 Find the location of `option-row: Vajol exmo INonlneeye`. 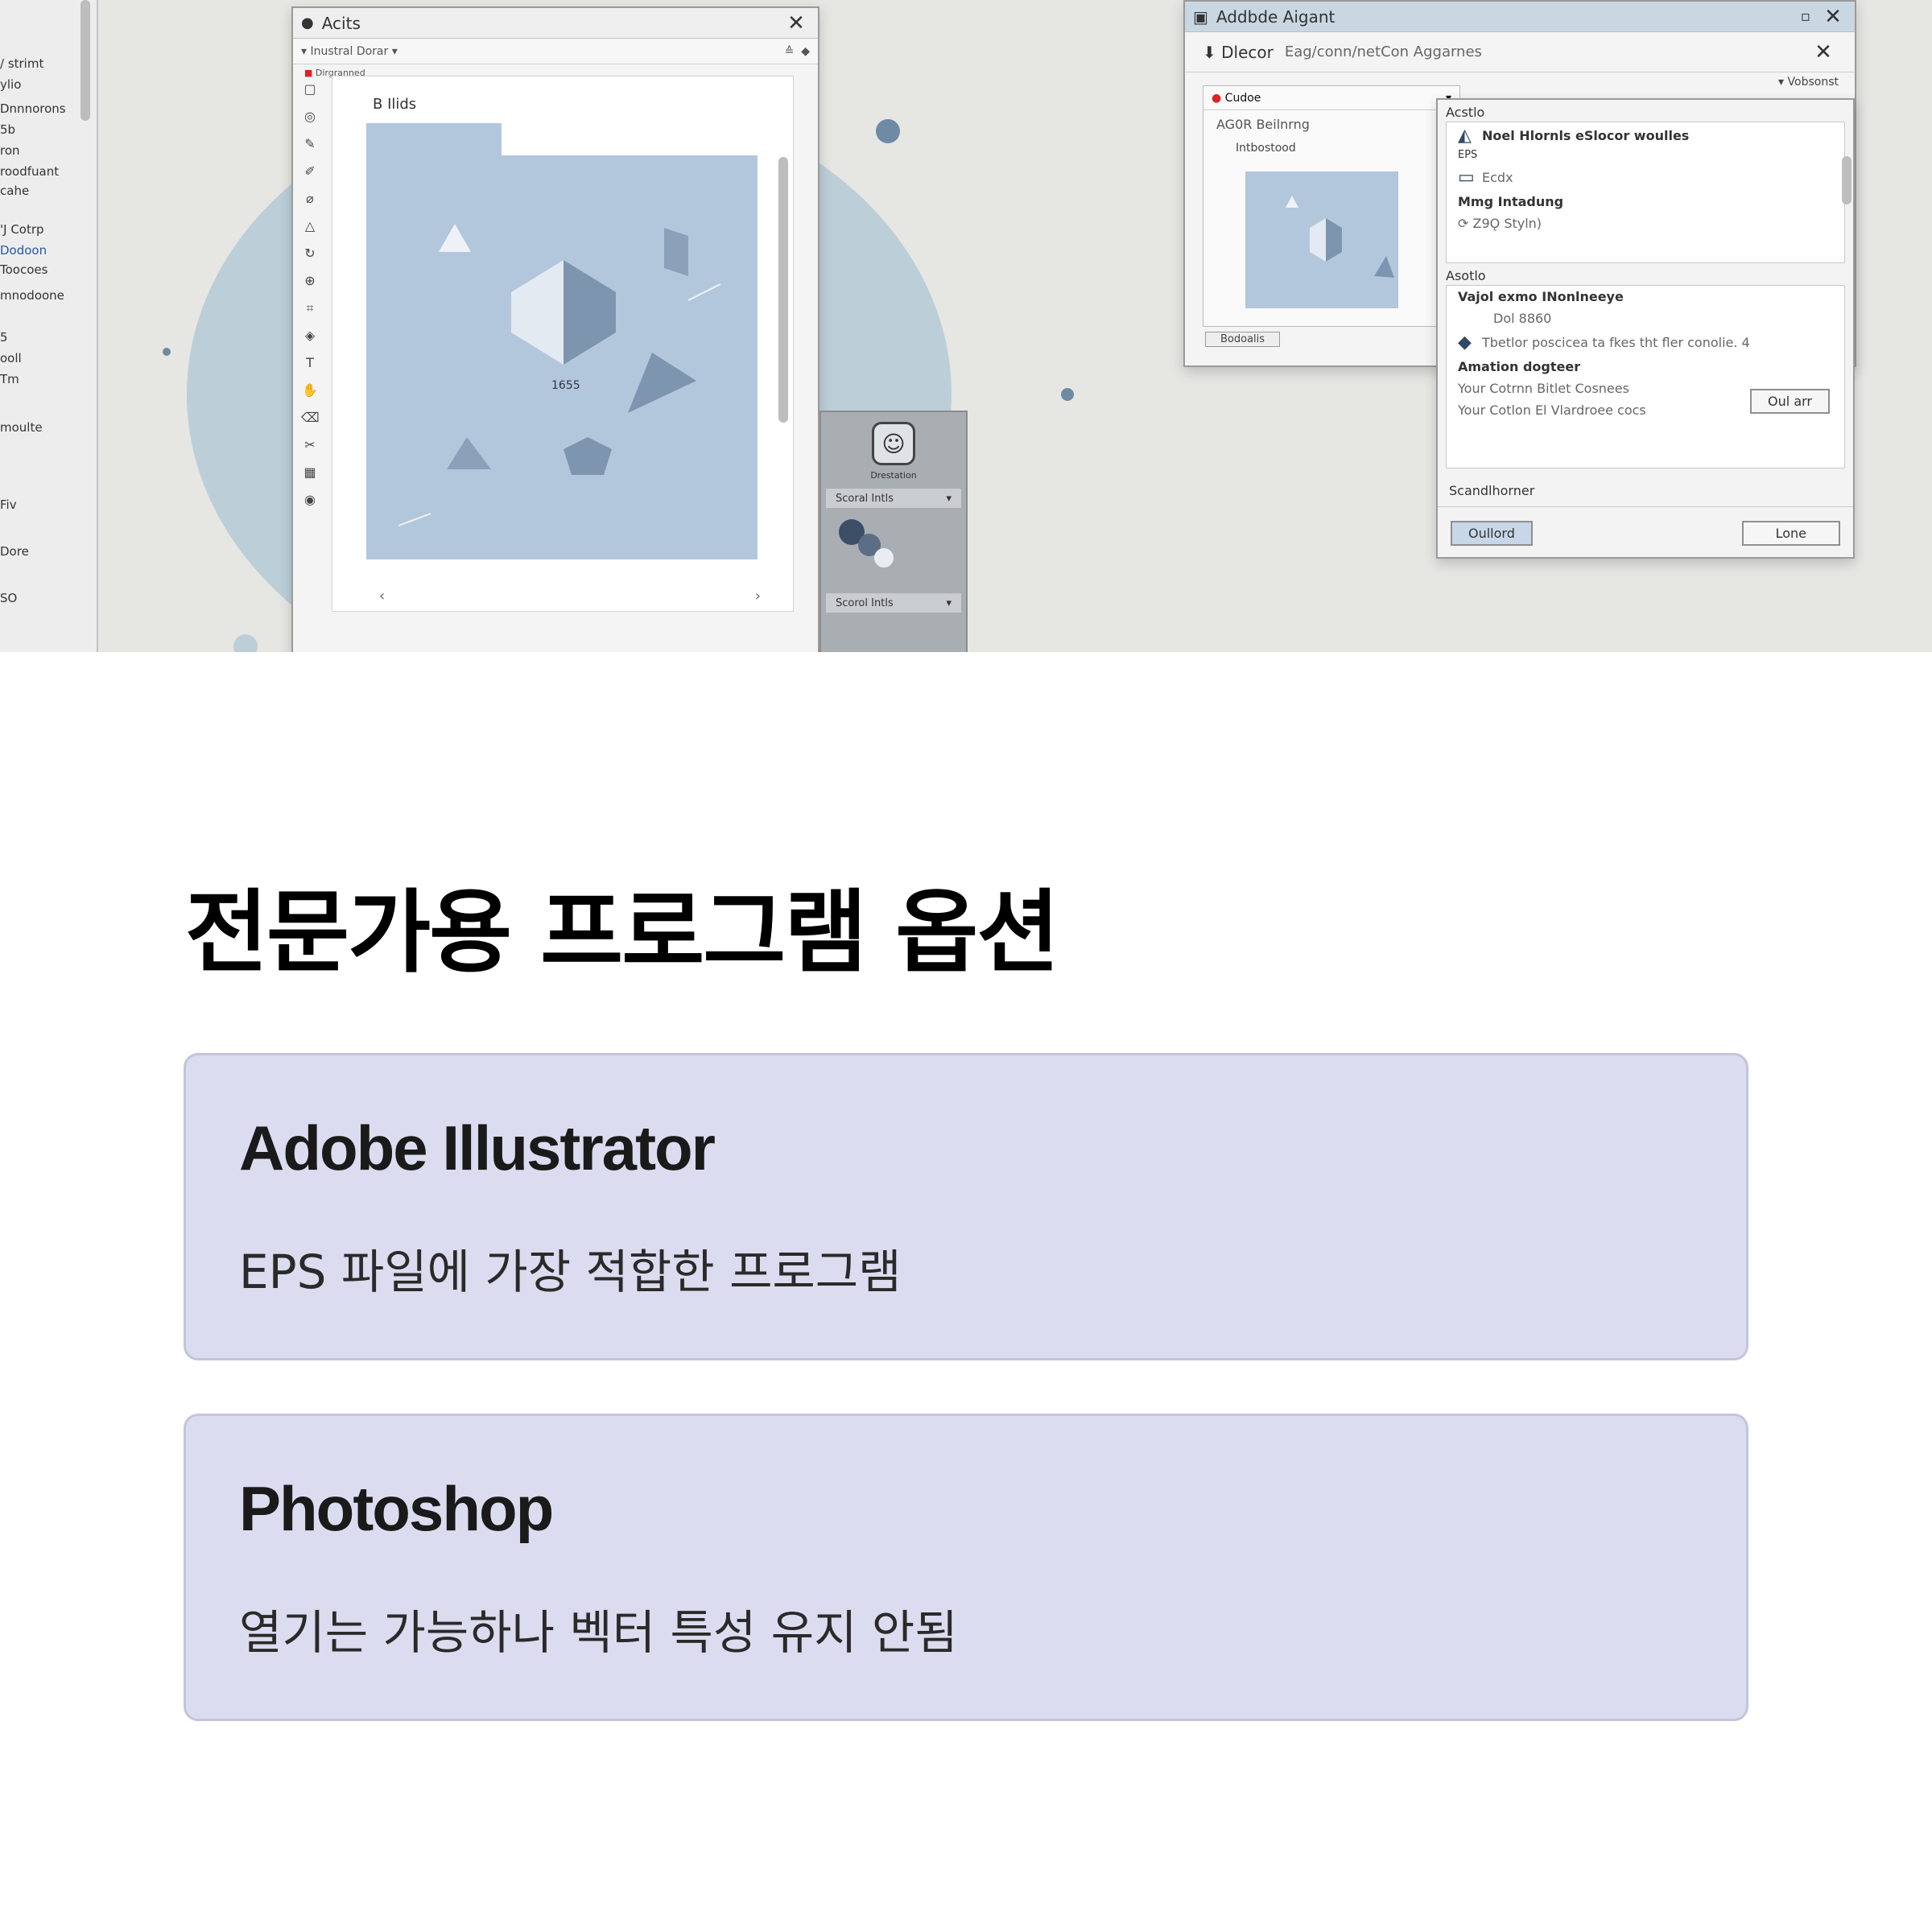

option-row: Vajol exmo INonlneeye is located at coordinates (1645, 297).